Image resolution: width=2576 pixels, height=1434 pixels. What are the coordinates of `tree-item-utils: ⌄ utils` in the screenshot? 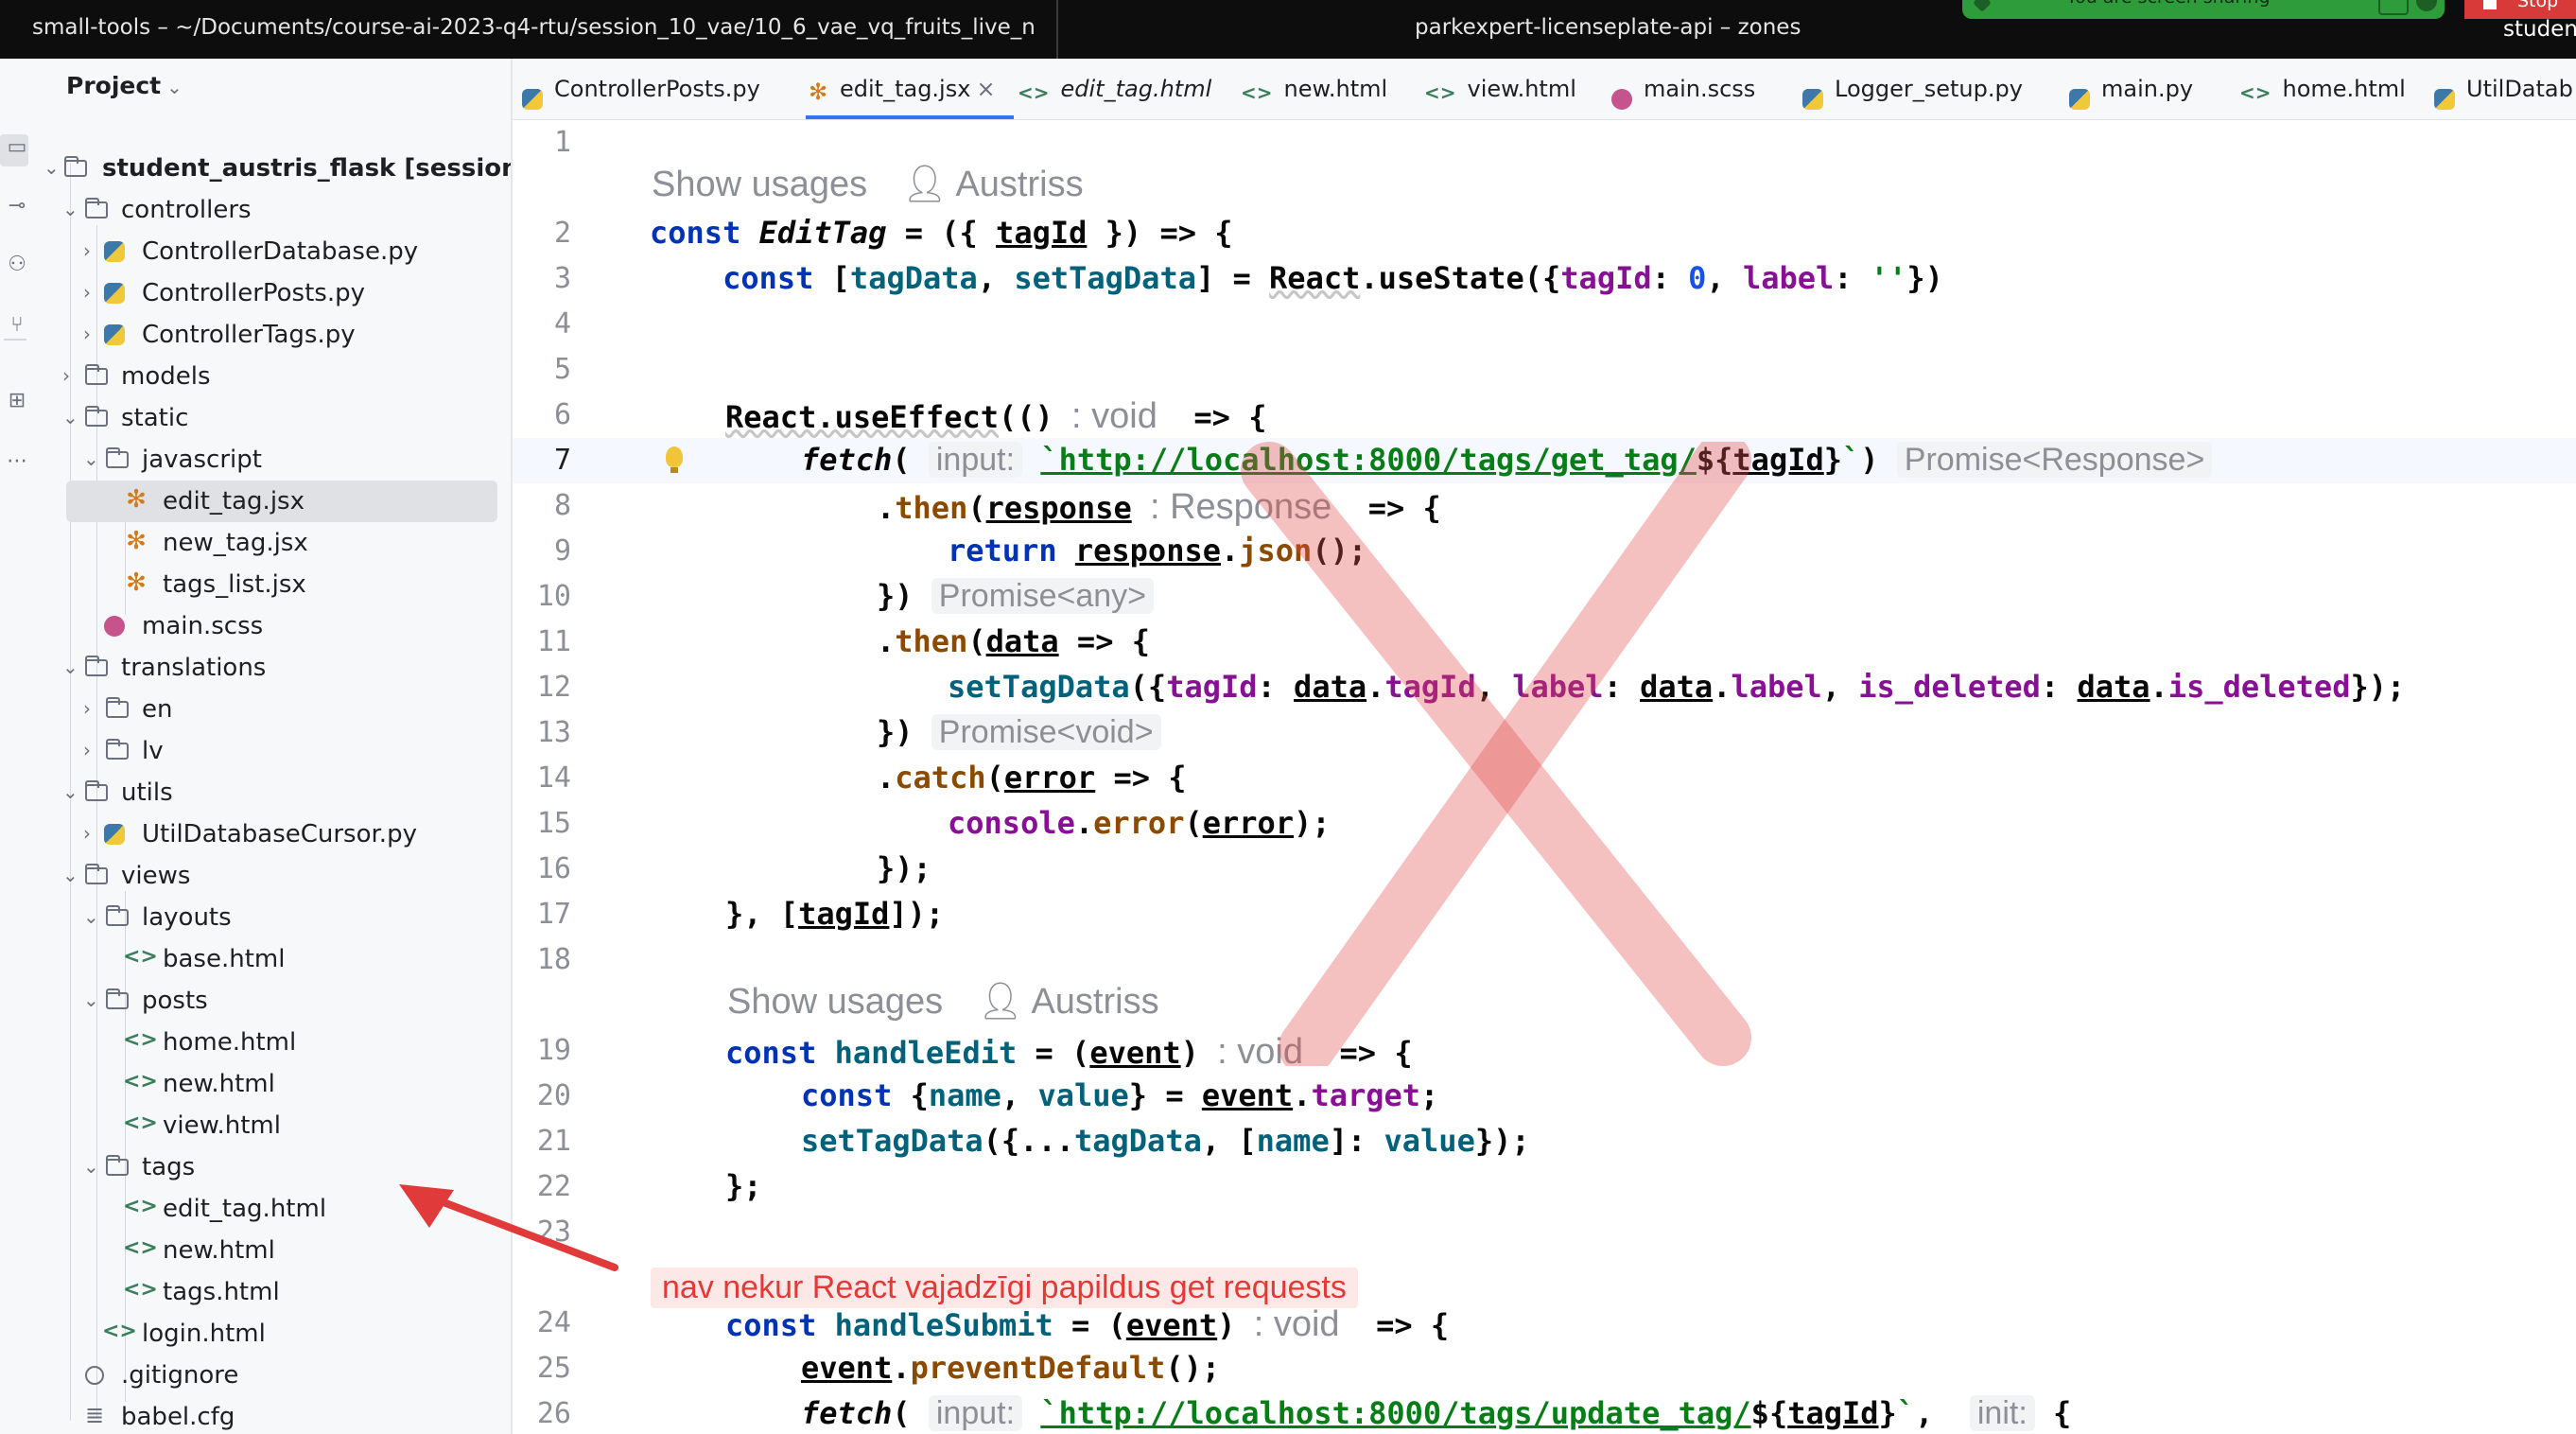 It's located at (274, 792).